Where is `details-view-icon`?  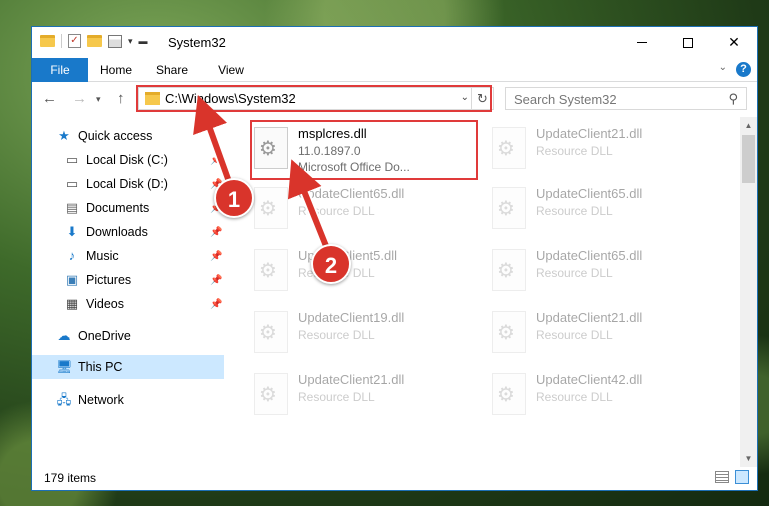
details-view-icon is located at coordinates (722, 477).